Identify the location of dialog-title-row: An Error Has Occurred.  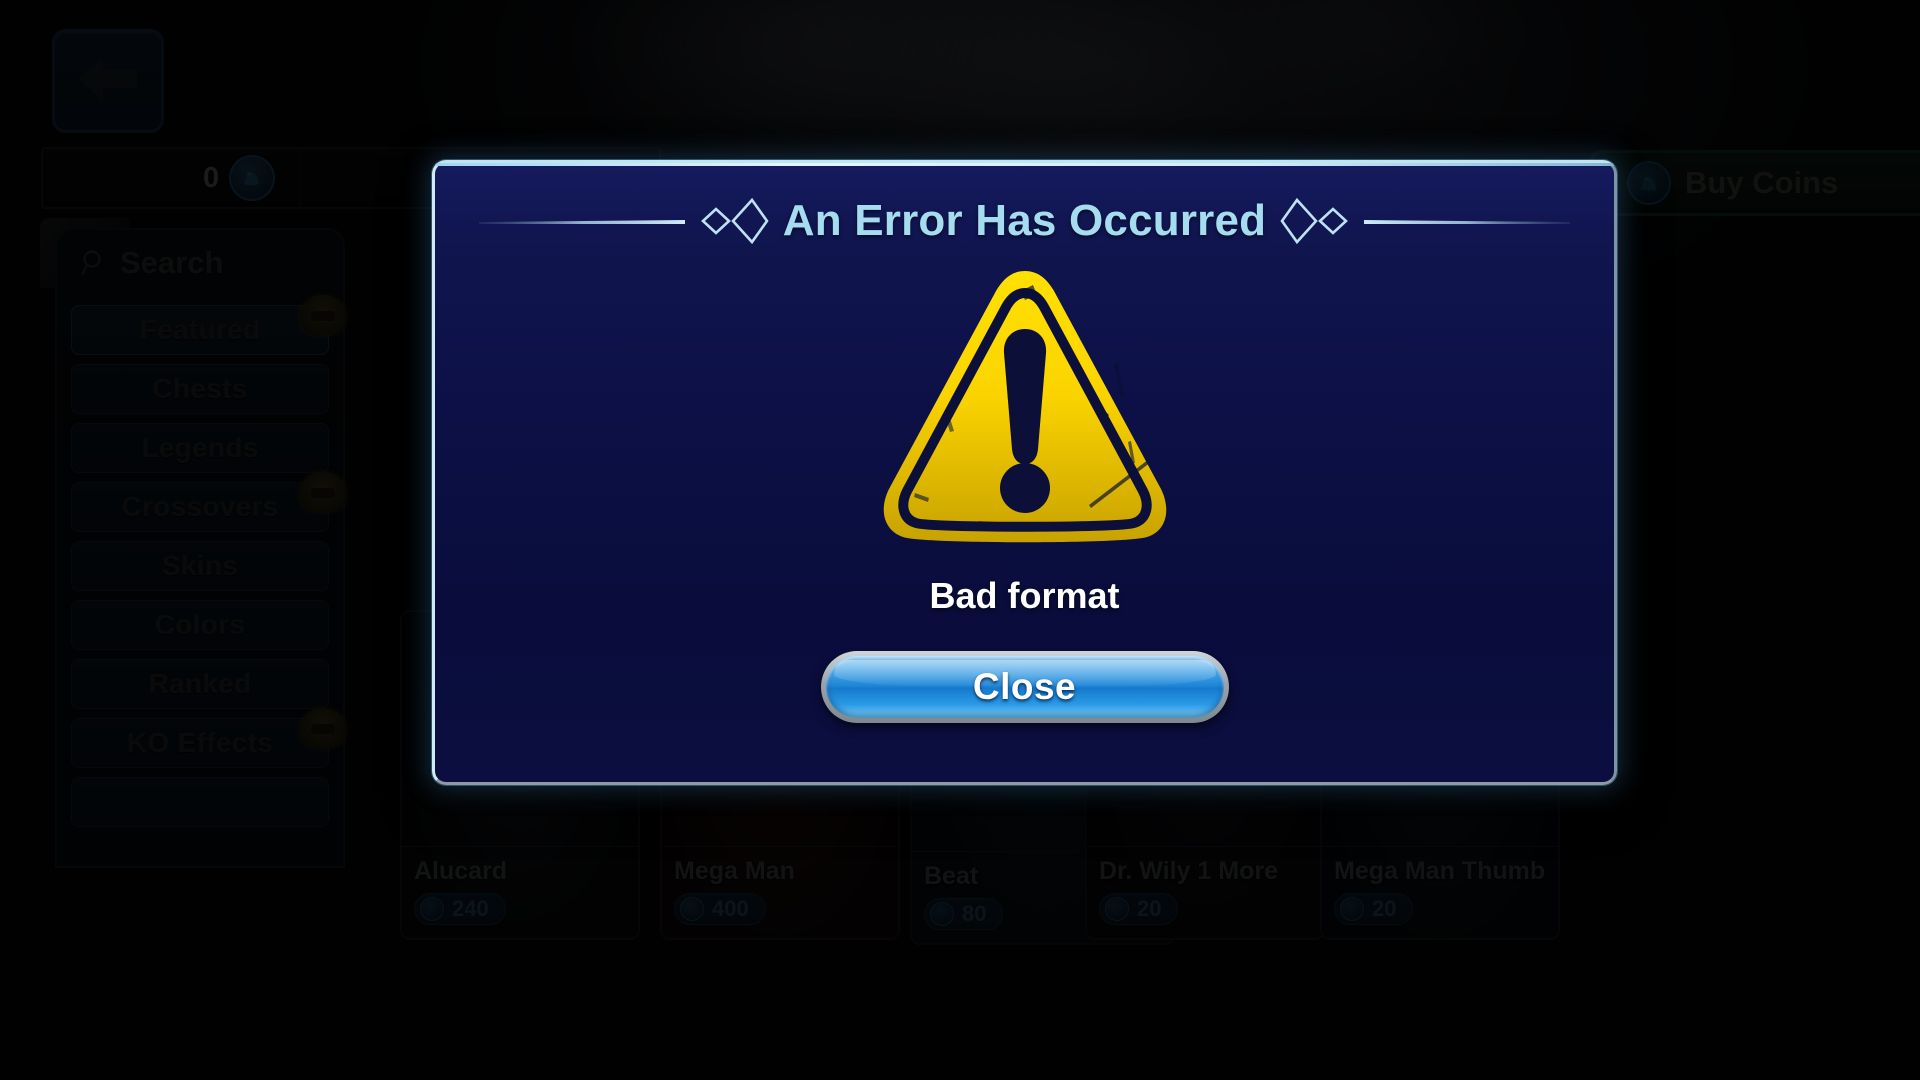
(1024, 221).